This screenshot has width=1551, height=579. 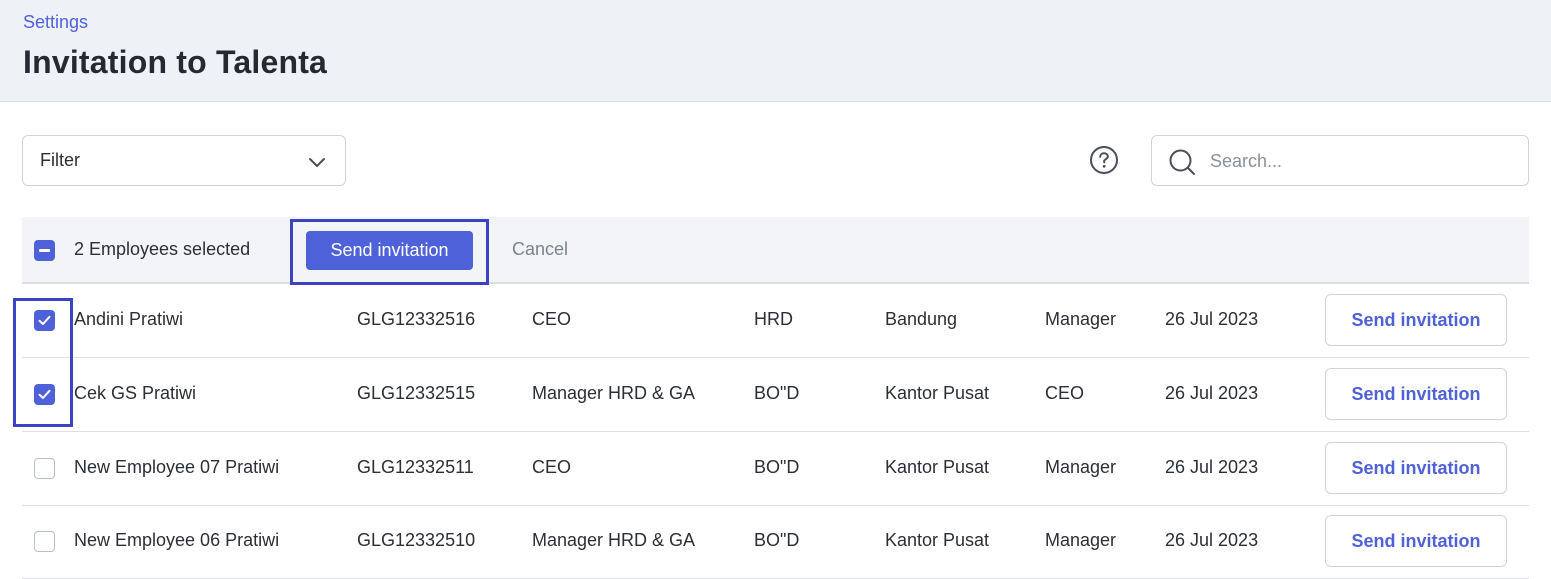 I want to click on employee-name: Andini Pratiwi, so click(x=129, y=319).